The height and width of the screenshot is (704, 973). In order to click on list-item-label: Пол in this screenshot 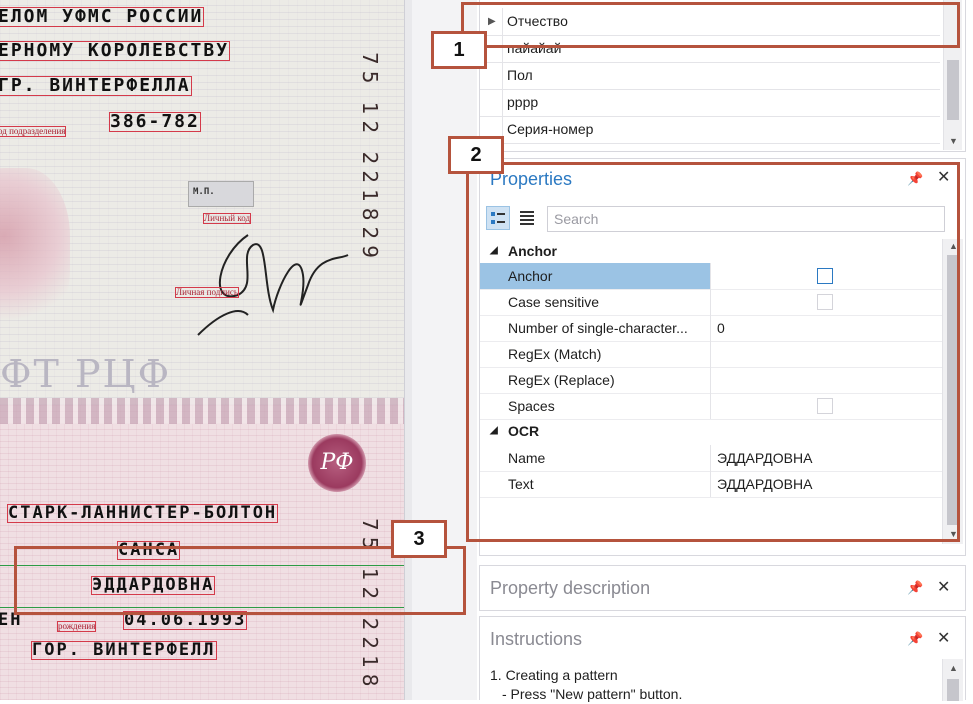, I will do `click(520, 75)`.